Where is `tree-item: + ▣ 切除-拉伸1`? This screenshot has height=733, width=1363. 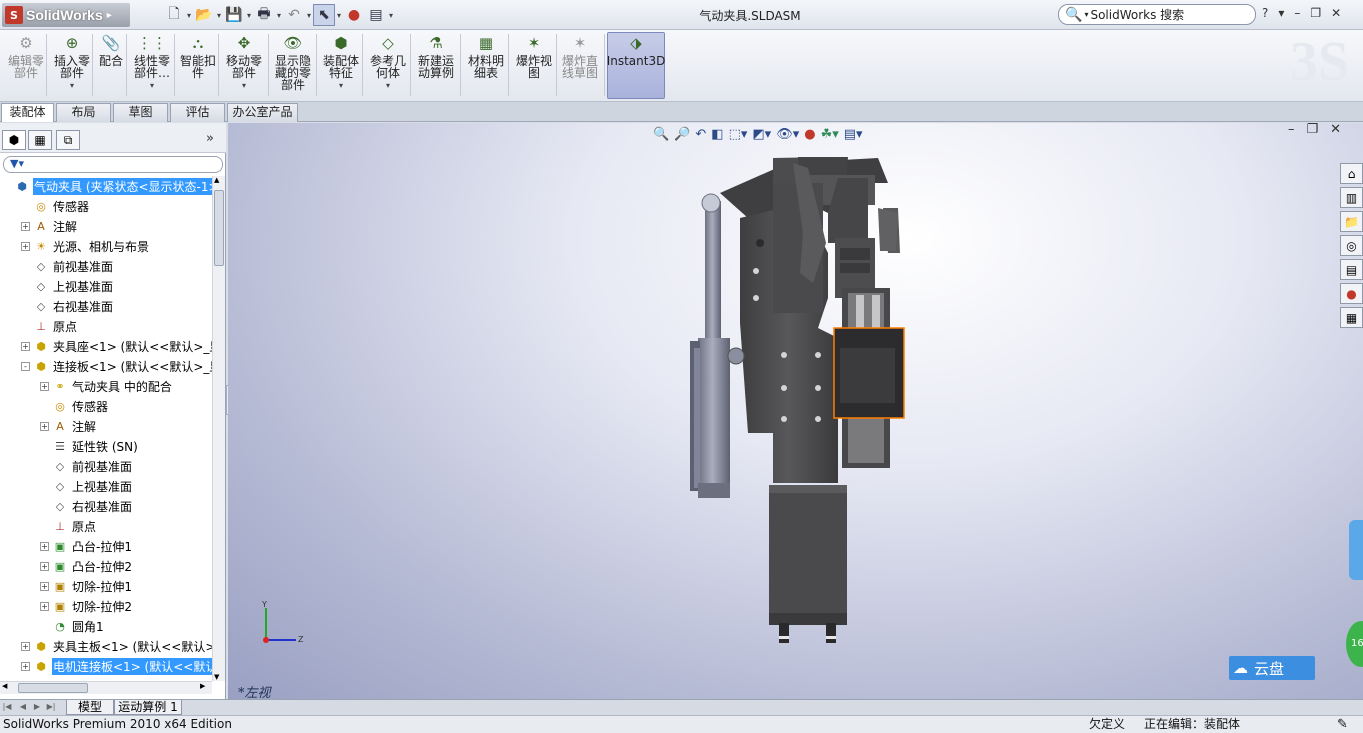 tree-item: + ▣ 切除-拉伸1 is located at coordinates (106, 586).